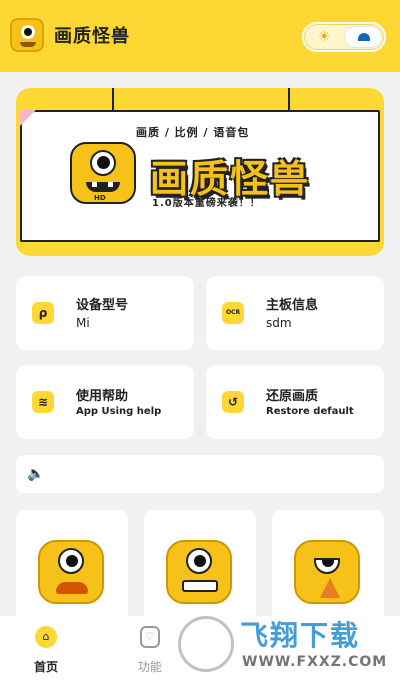 The height and width of the screenshot is (688, 400). What do you see at coordinates (327, 572) in the screenshot?
I see `mascot-sleepy-icon` at bounding box center [327, 572].